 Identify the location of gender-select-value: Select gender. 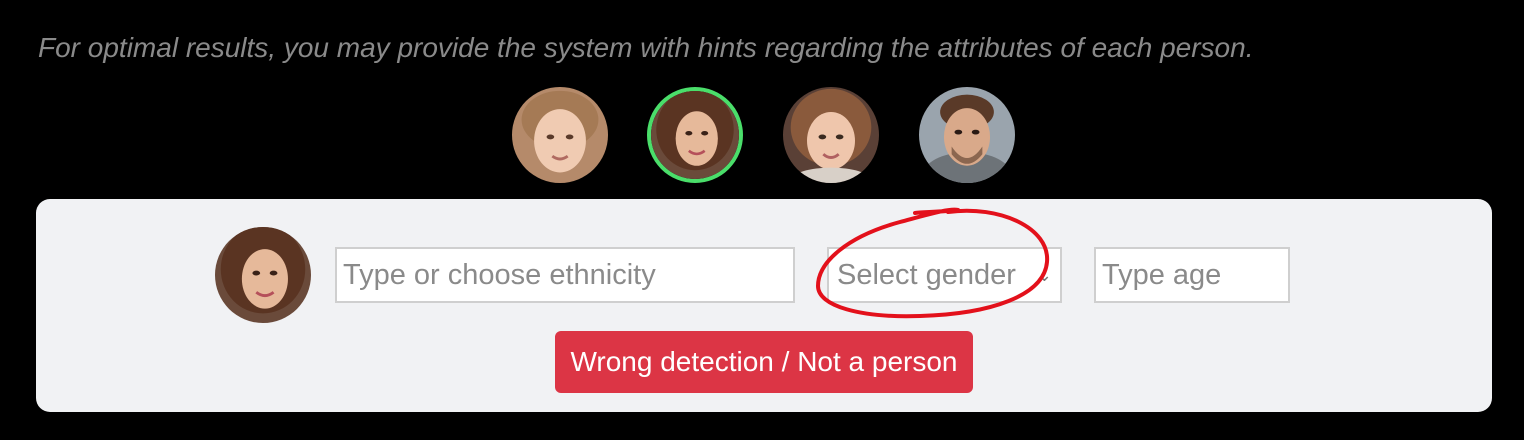
(926, 274).